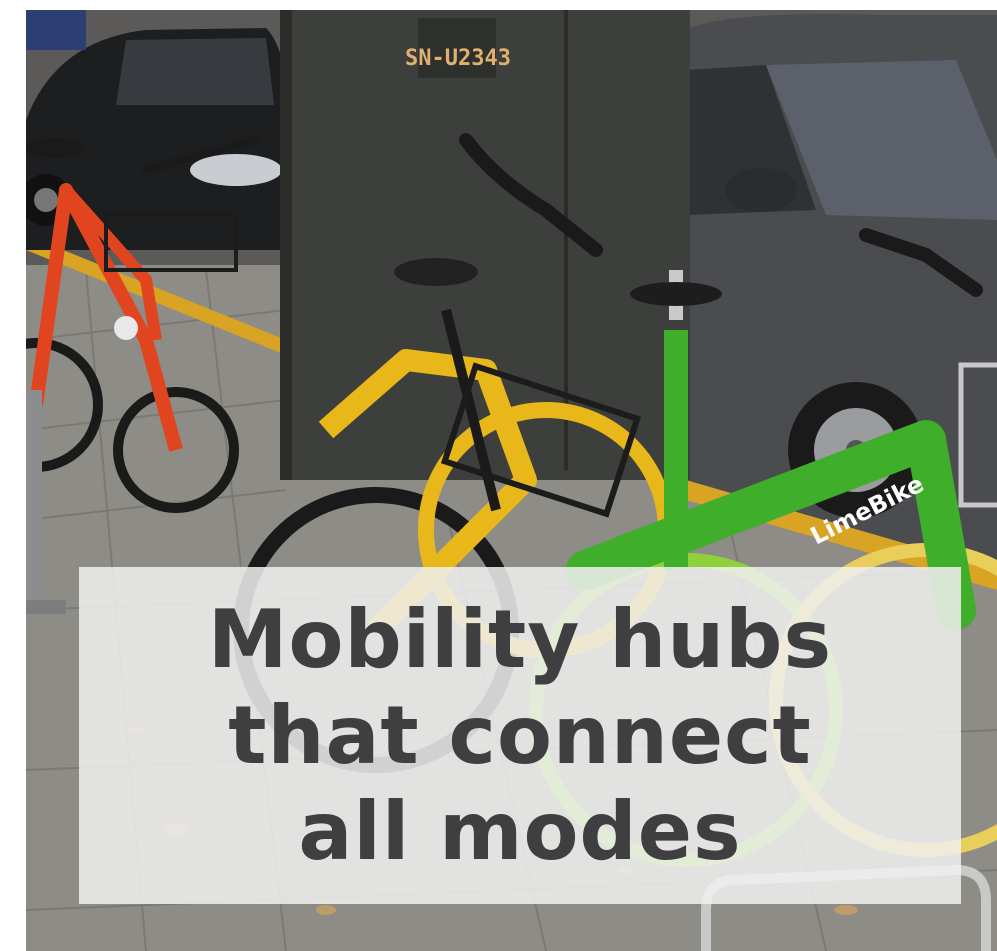 The height and width of the screenshot is (951, 997). I want to click on caption-line-3: all modes, so click(520, 831).